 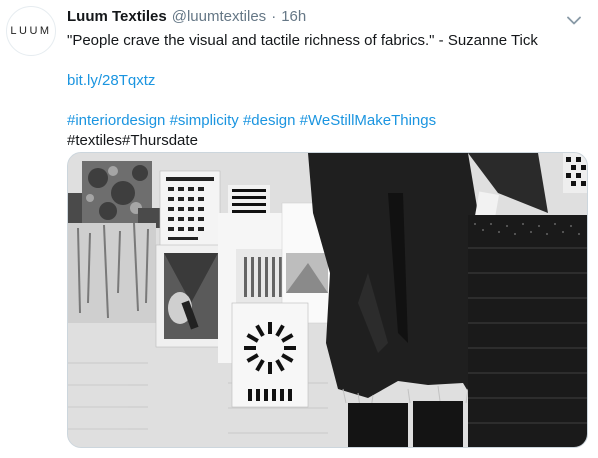 What do you see at coordinates (117, 16) in the screenshot?
I see `author-name: Luum Textiles` at bounding box center [117, 16].